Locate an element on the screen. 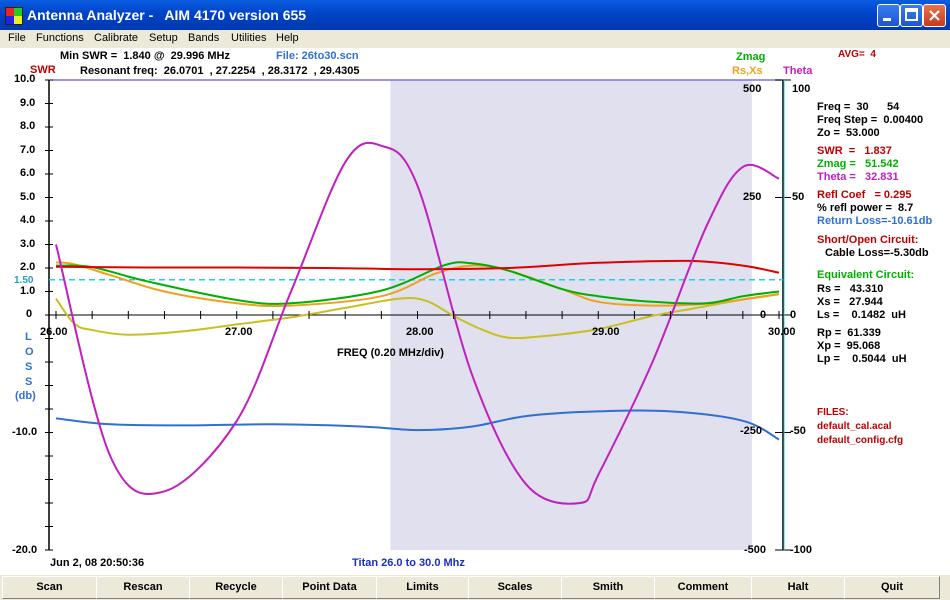 The image size is (950, 600). rs-tick-500: 500 is located at coordinates (752, 89).